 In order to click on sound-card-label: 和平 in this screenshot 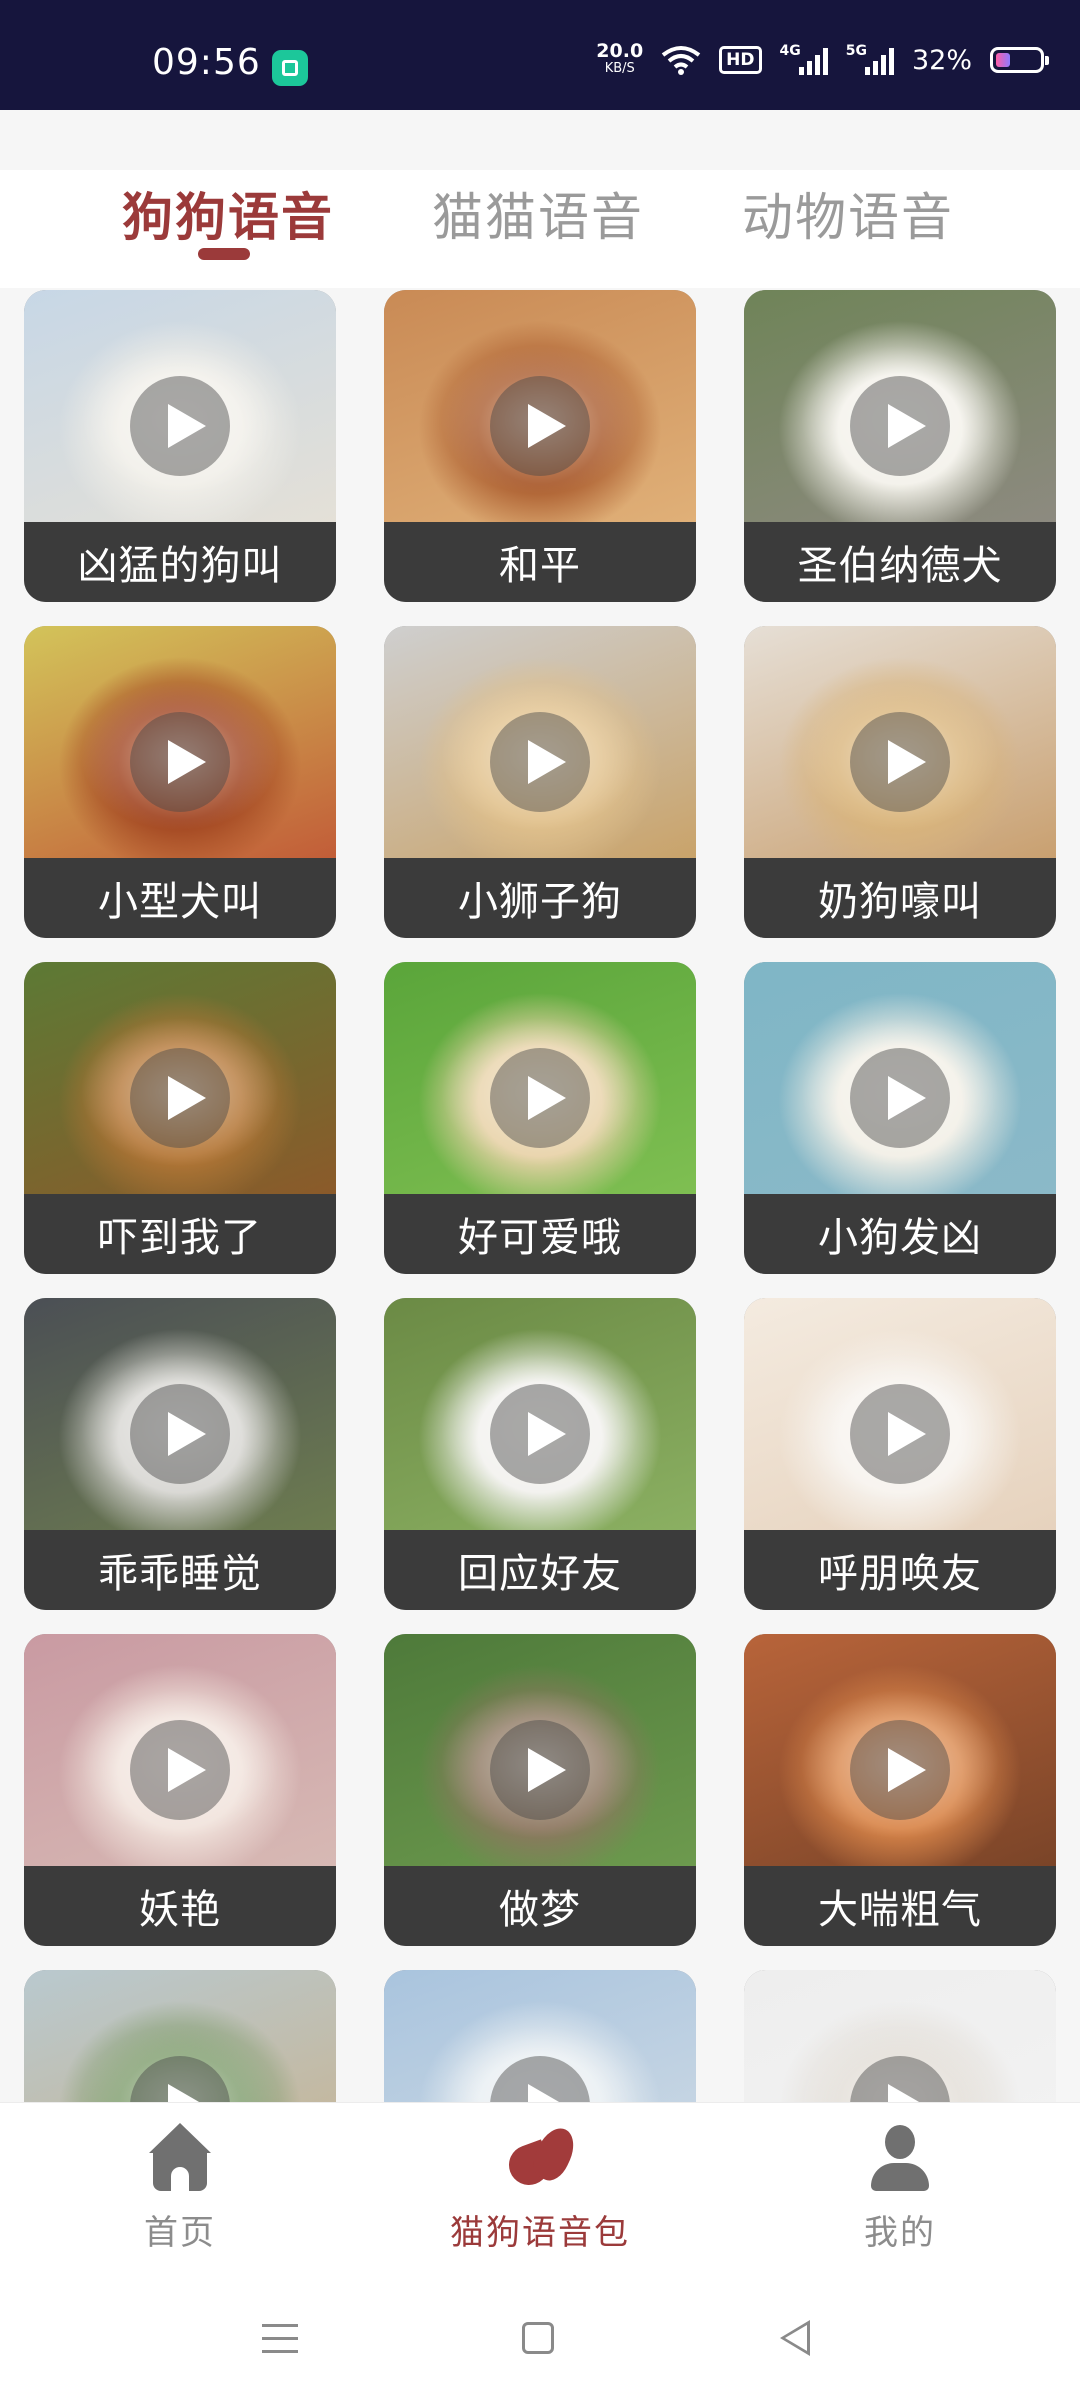, I will do `click(540, 562)`.